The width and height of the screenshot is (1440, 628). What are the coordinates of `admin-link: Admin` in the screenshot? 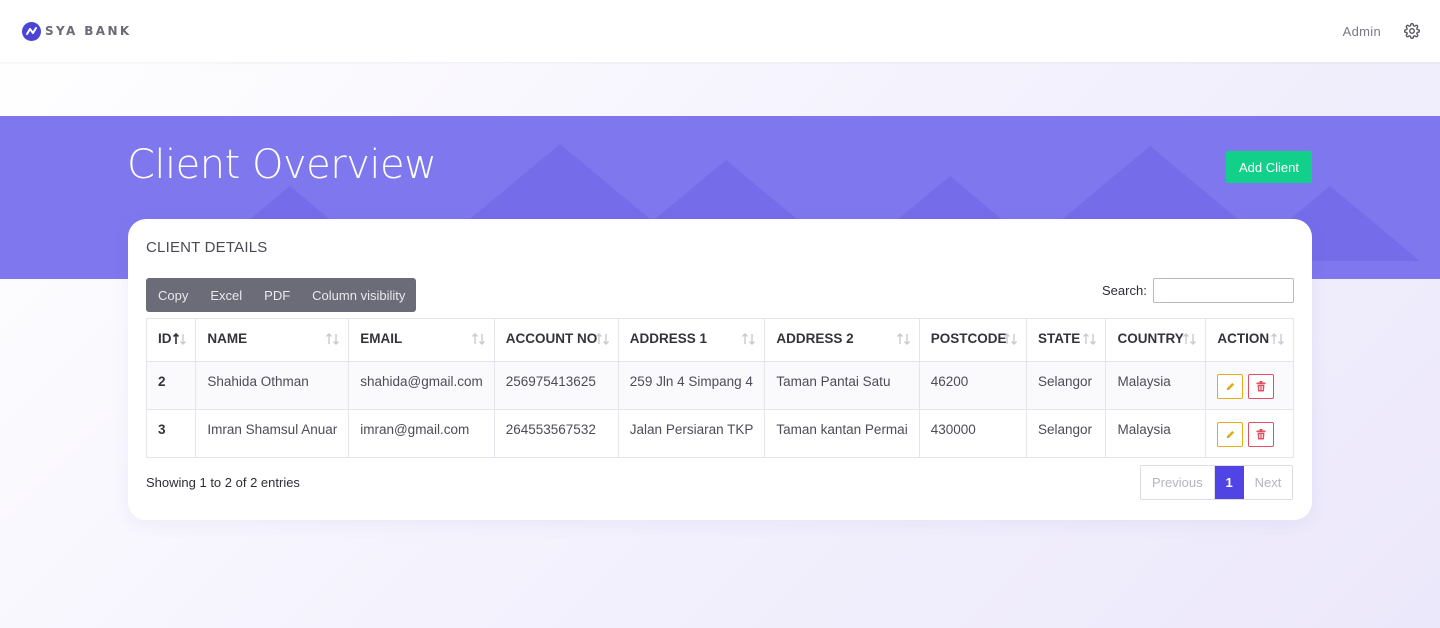 It's located at (1362, 31).